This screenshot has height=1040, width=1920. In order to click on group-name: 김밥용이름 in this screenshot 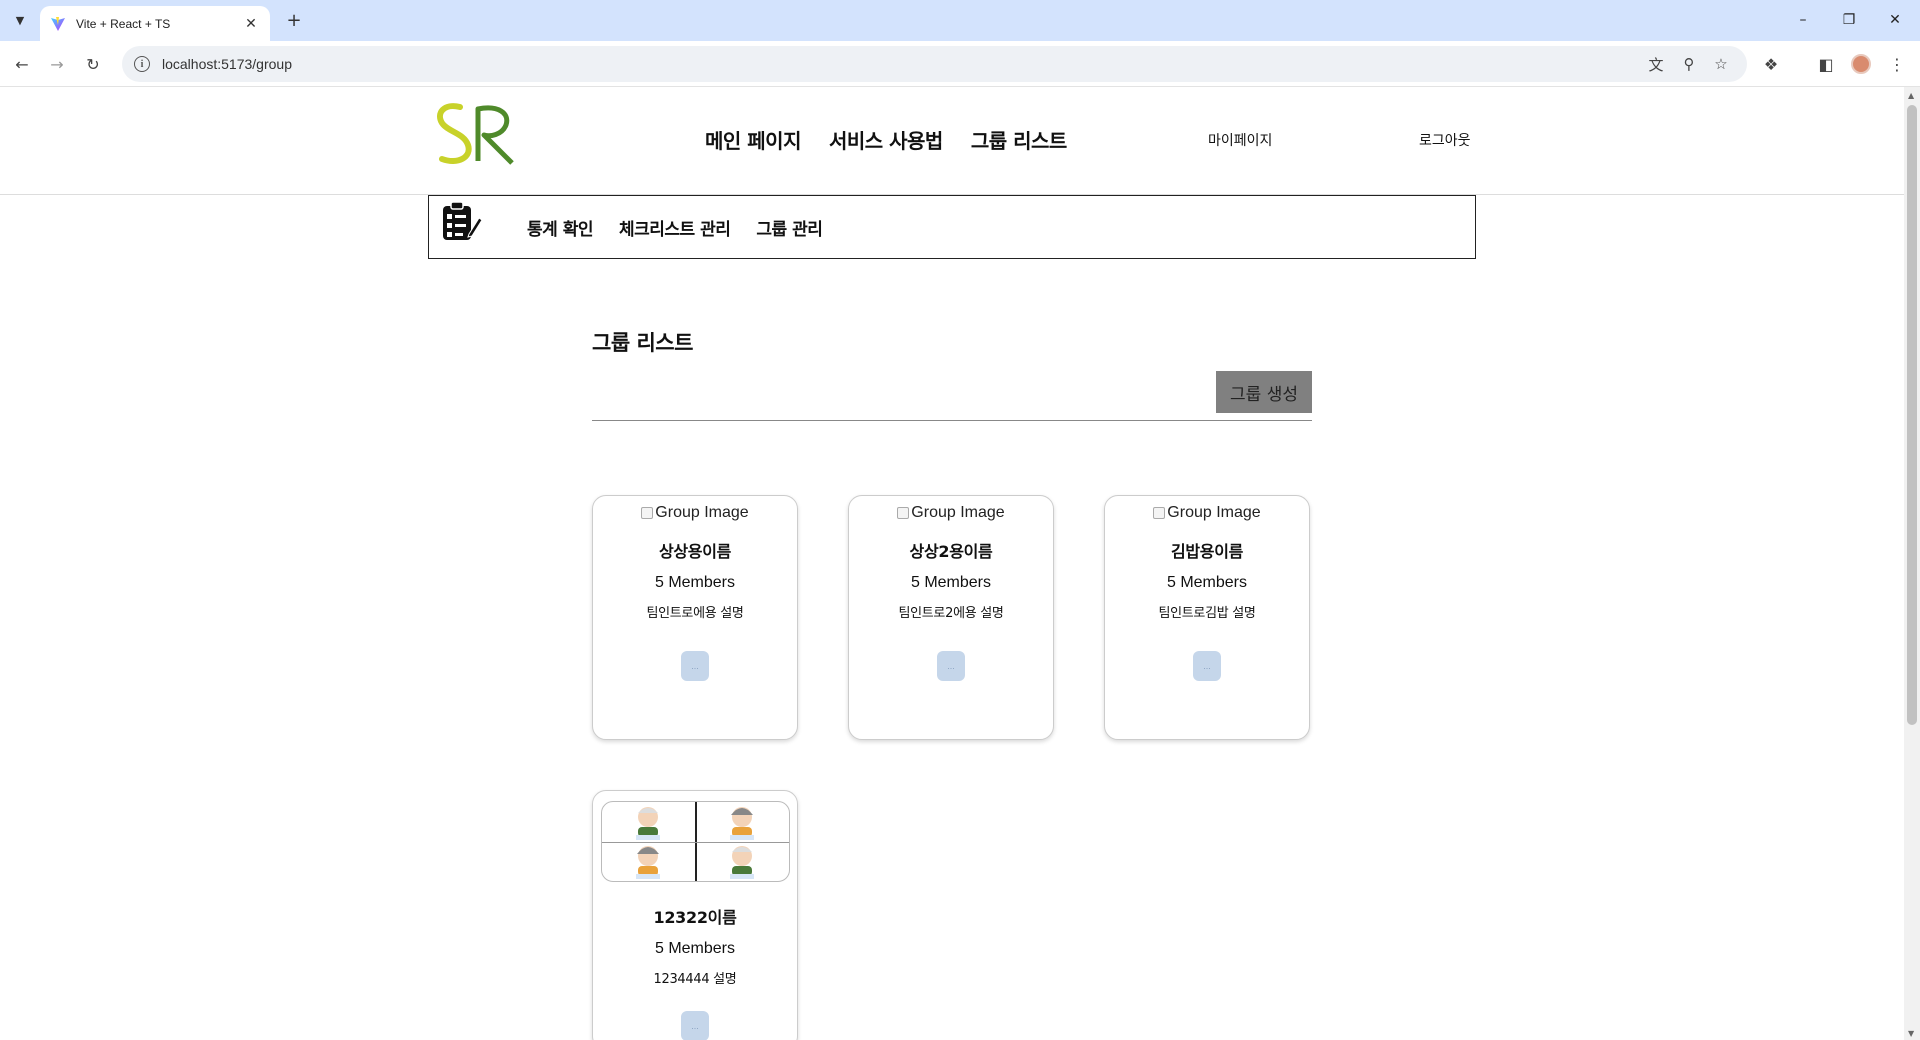, I will do `click(1207, 551)`.